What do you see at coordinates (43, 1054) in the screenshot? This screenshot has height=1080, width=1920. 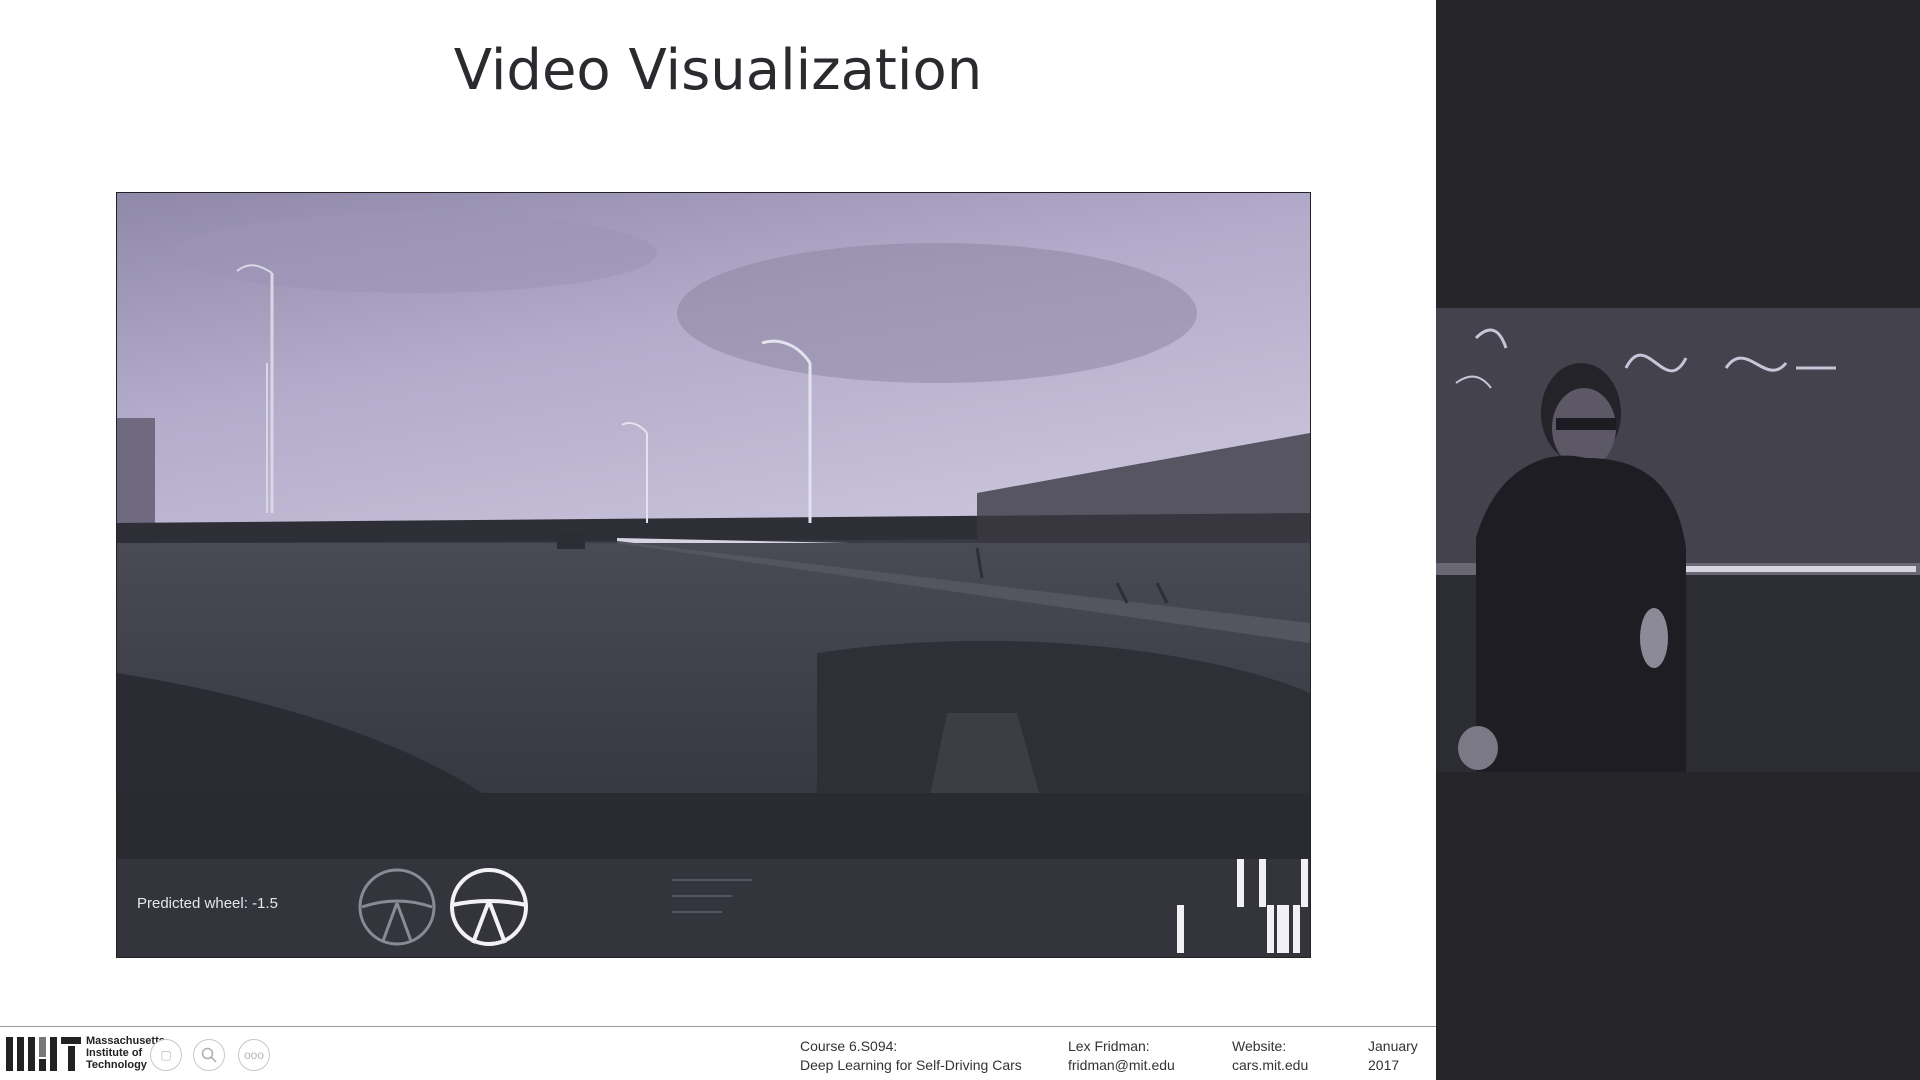 I see `mit-logo` at bounding box center [43, 1054].